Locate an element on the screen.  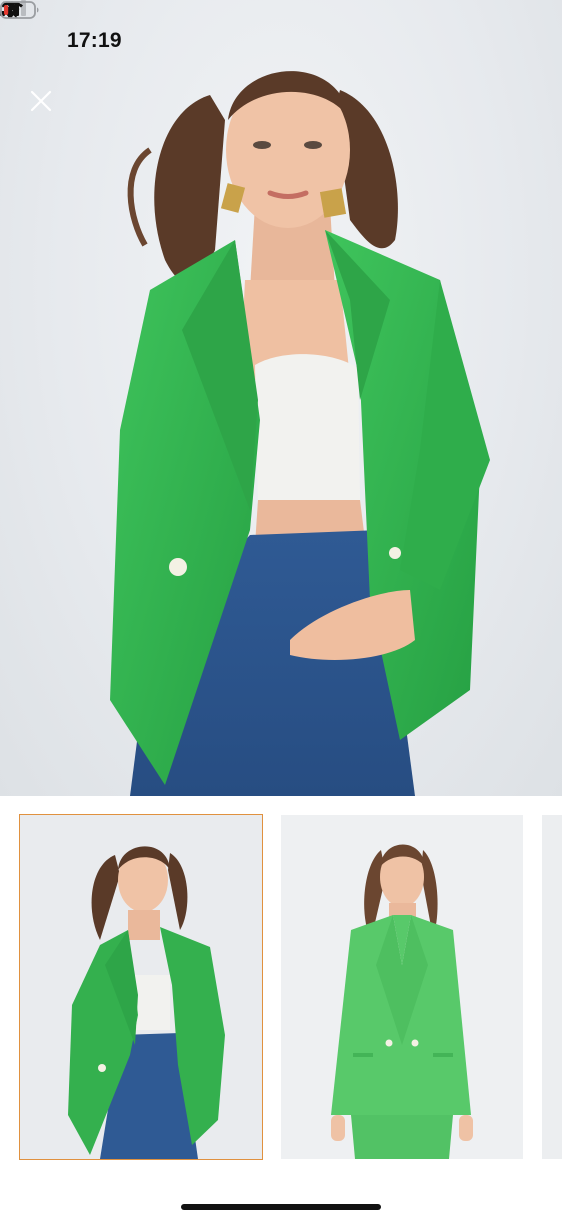
battery-low-icon is located at coordinates (19, 10).